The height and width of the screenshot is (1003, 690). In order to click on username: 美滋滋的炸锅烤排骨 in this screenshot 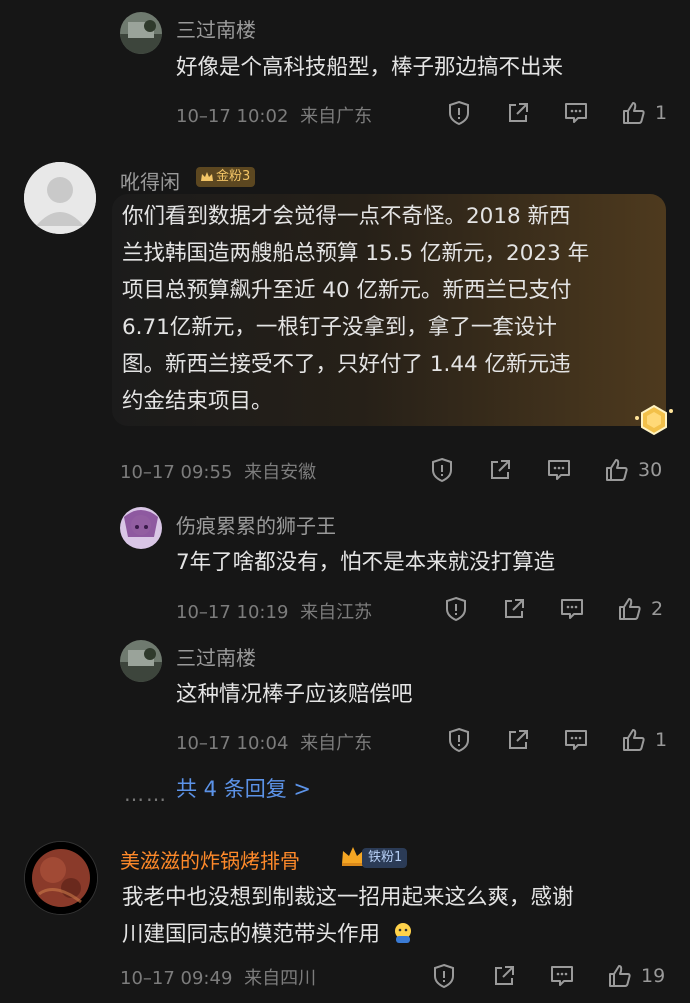, I will do `click(210, 859)`.